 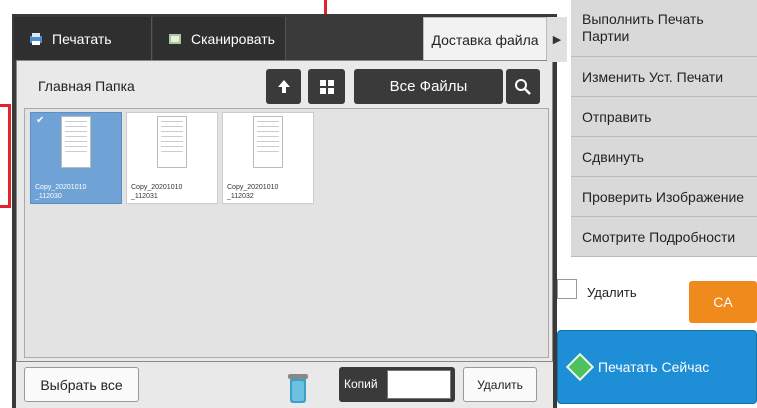 I want to click on ca-button: CA, so click(x=723, y=302).